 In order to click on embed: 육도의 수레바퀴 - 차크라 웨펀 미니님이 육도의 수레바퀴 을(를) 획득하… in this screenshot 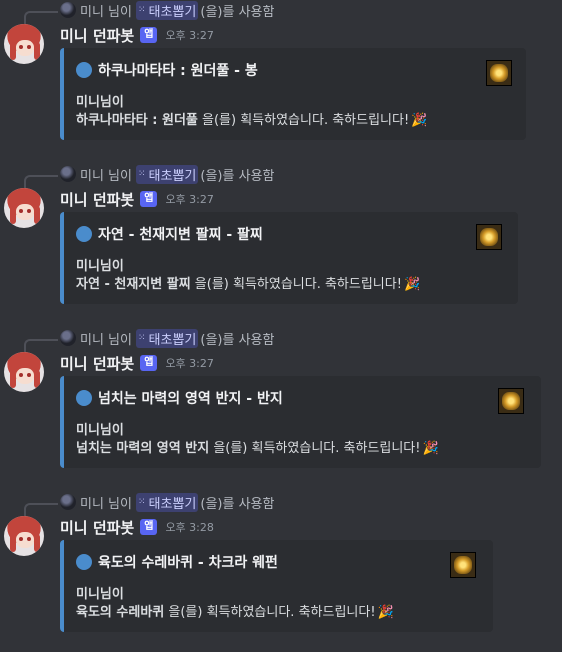, I will do `click(276, 586)`.